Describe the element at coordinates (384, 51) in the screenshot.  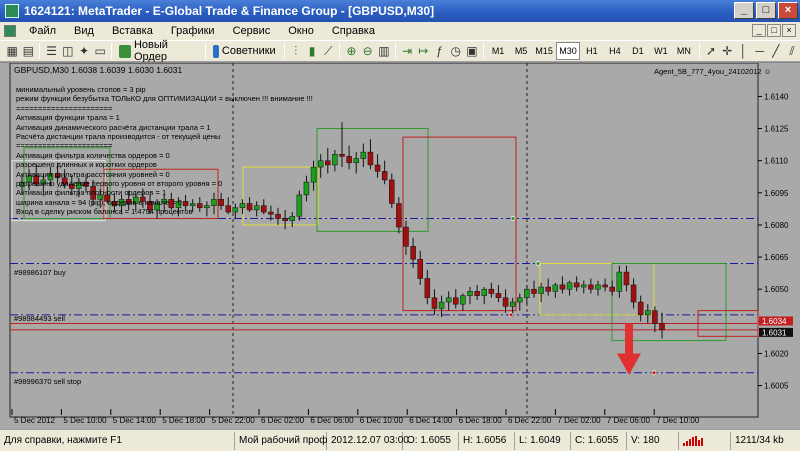
I see `tile-windows-icon: ▥` at that location.